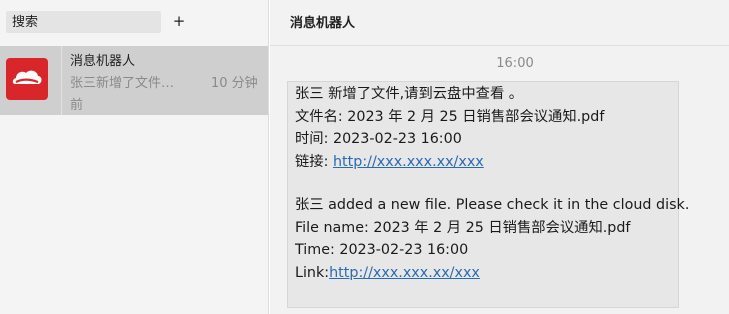 The image size is (729, 314). What do you see at coordinates (323, 23) in the screenshot?
I see `chat-title: 消息机器人` at bounding box center [323, 23].